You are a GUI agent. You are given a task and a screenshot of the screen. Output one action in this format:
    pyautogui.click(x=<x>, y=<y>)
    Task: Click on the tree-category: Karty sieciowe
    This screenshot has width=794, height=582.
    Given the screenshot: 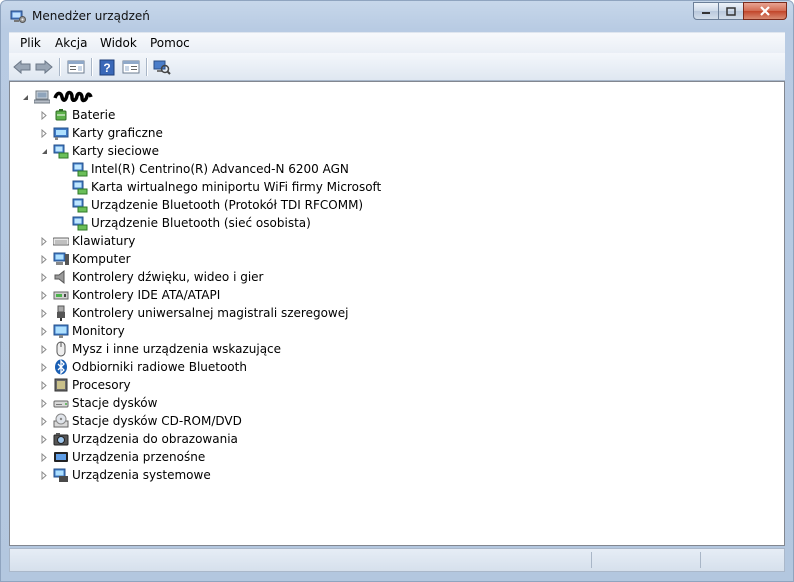 What is the action you would take?
    pyautogui.click(x=99, y=151)
    